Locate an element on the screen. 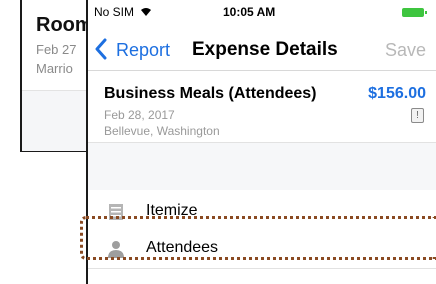 The height and width of the screenshot is (284, 436). save-button: Save is located at coordinates (405, 50).